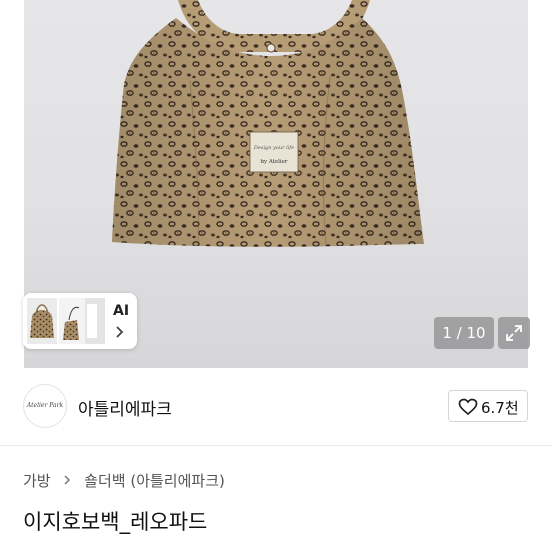  I want to click on store-info: Atelier Park 아틀리에파크 6.7천, so click(276, 406).